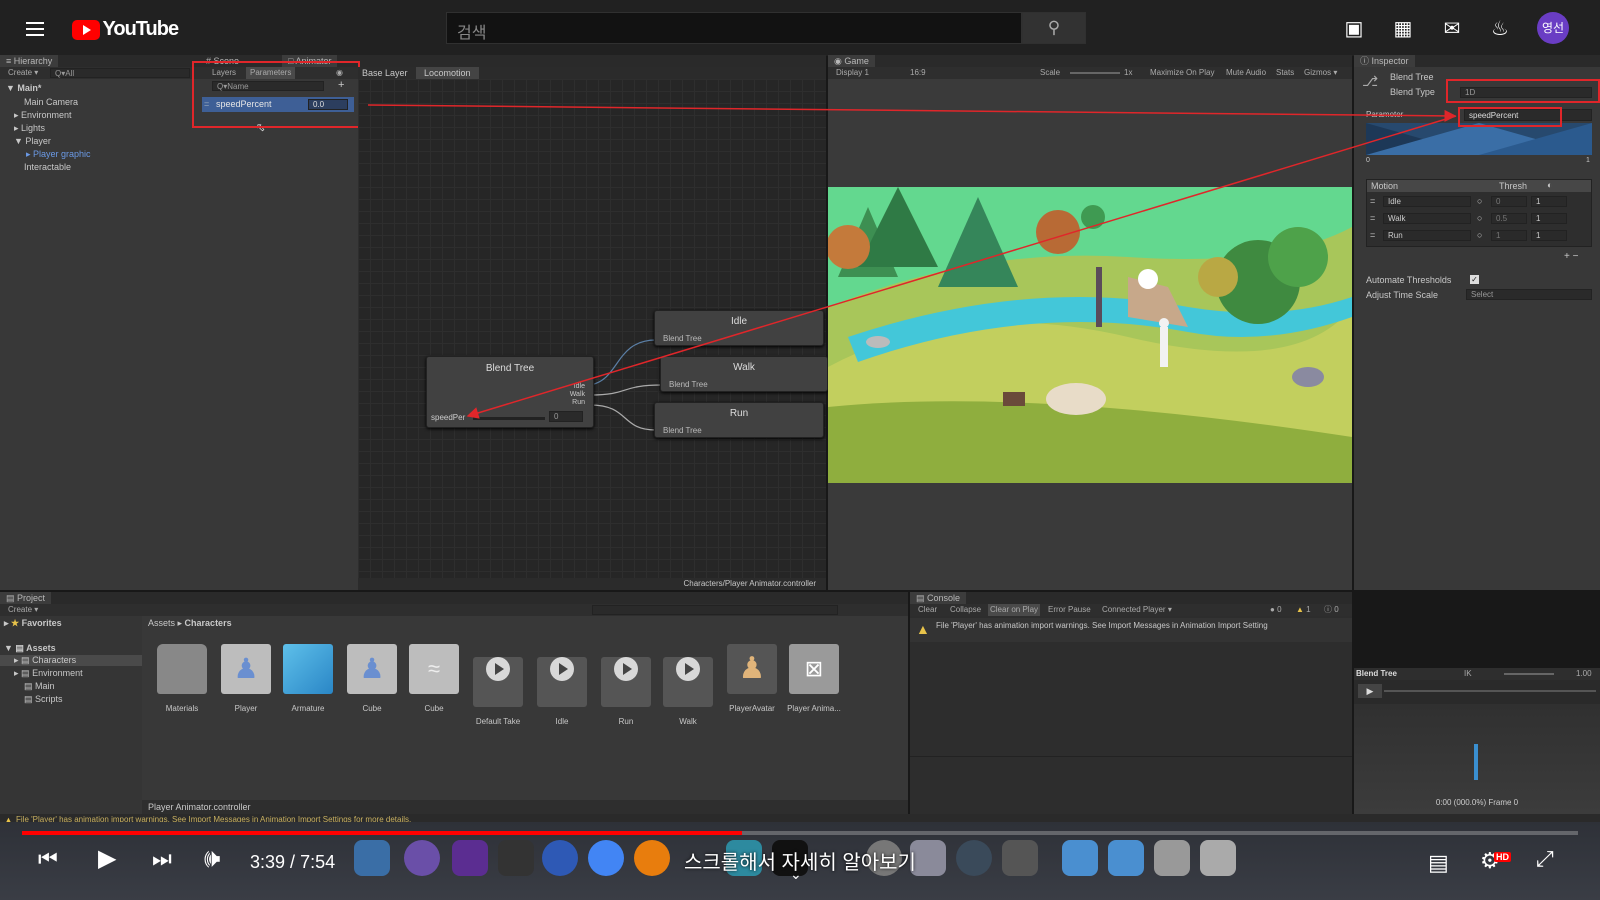  What do you see at coordinates (510, 392) in the screenshot?
I see `blend-tree-node: Blend Tree Idle Walk Run speedPer 0` at bounding box center [510, 392].